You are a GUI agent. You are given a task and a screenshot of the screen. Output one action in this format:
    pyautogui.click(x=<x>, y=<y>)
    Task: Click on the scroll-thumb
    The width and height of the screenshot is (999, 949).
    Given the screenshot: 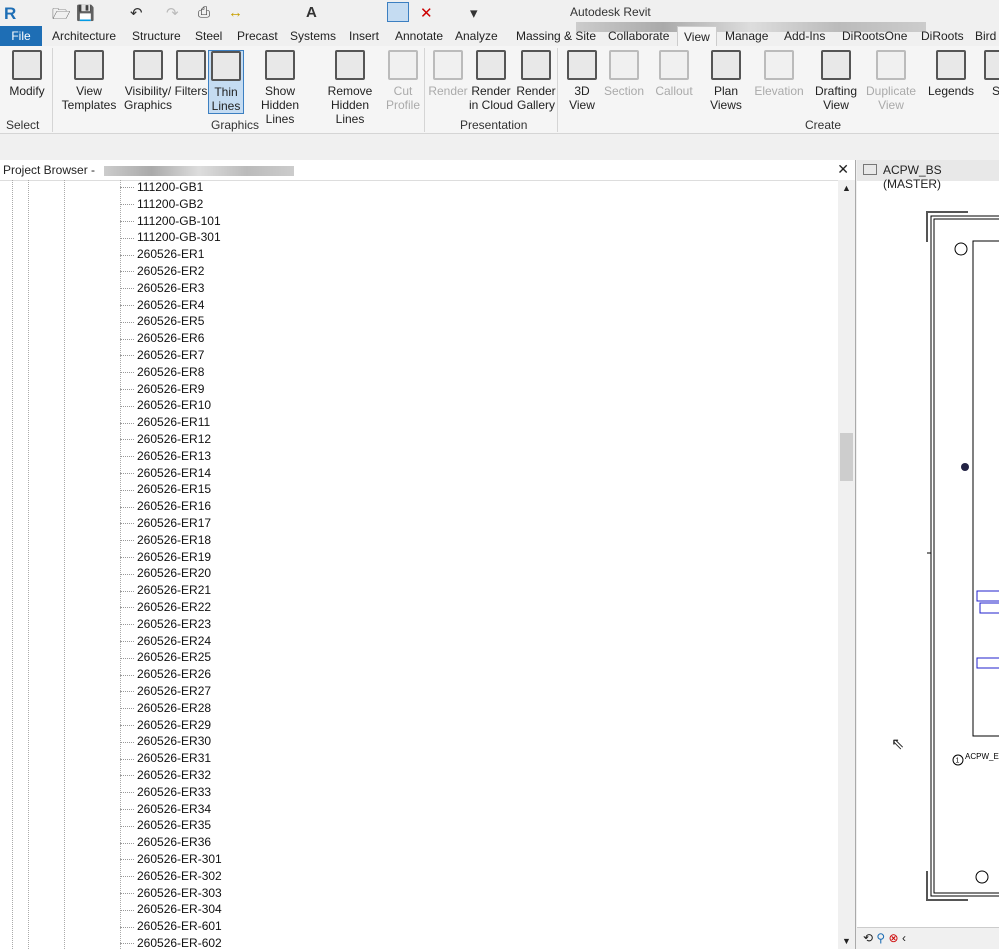 What is the action you would take?
    pyautogui.click(x=846, y=457)
    